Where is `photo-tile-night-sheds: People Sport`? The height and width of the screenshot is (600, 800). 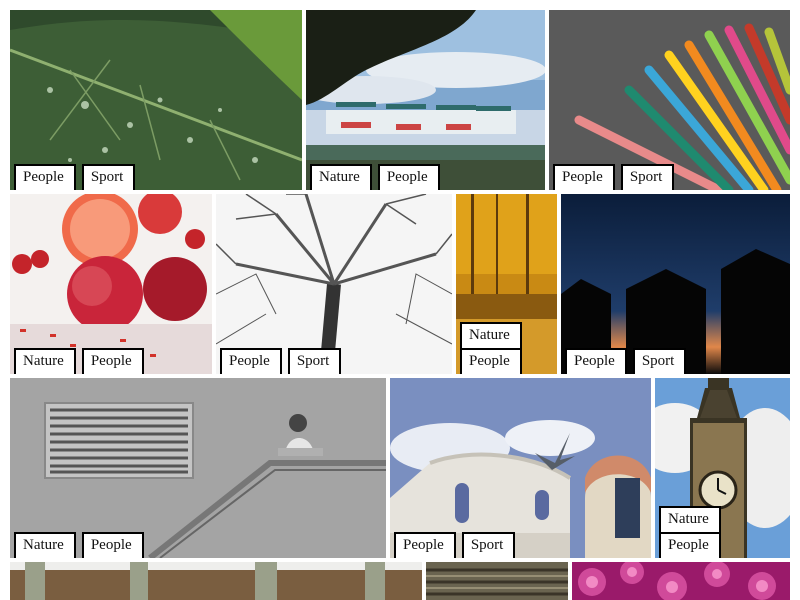
photo-tile-night-sheds: People Sport is located at coordinates (675, 284).